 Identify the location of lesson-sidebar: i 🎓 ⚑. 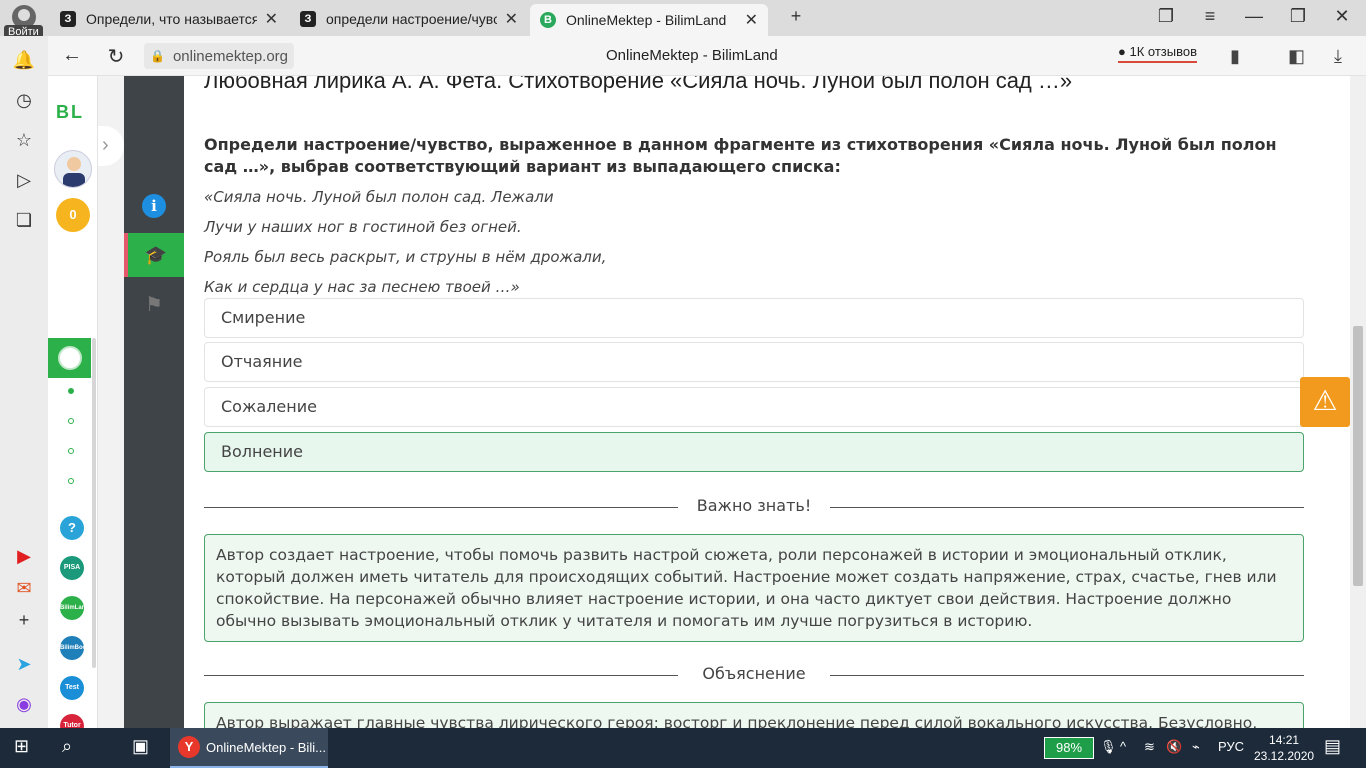
(154, 402).